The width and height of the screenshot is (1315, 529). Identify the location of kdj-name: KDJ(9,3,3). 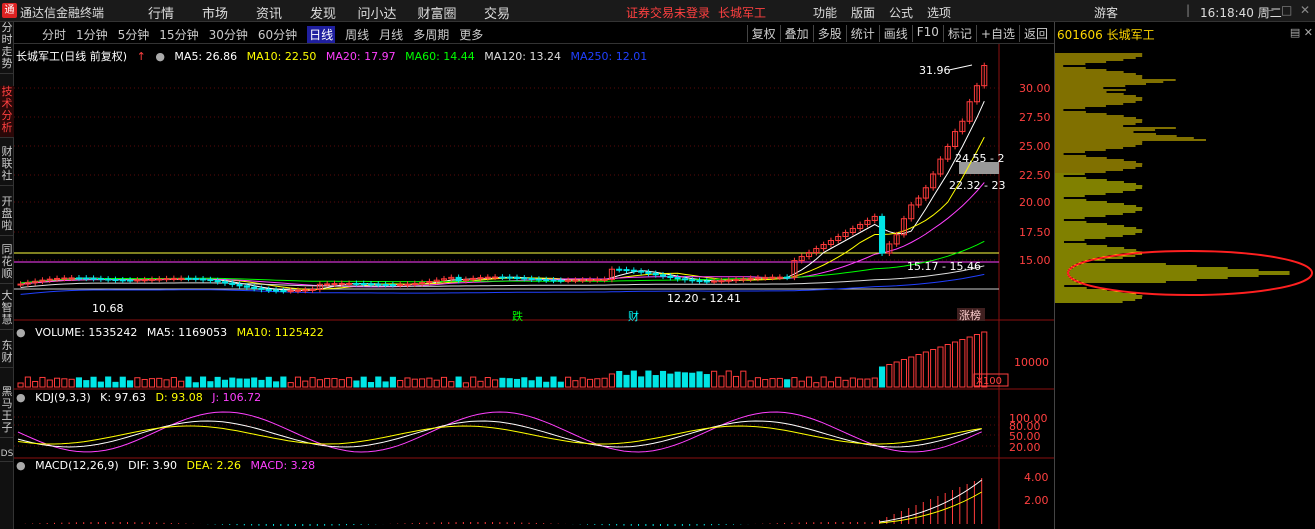
(63, 397).